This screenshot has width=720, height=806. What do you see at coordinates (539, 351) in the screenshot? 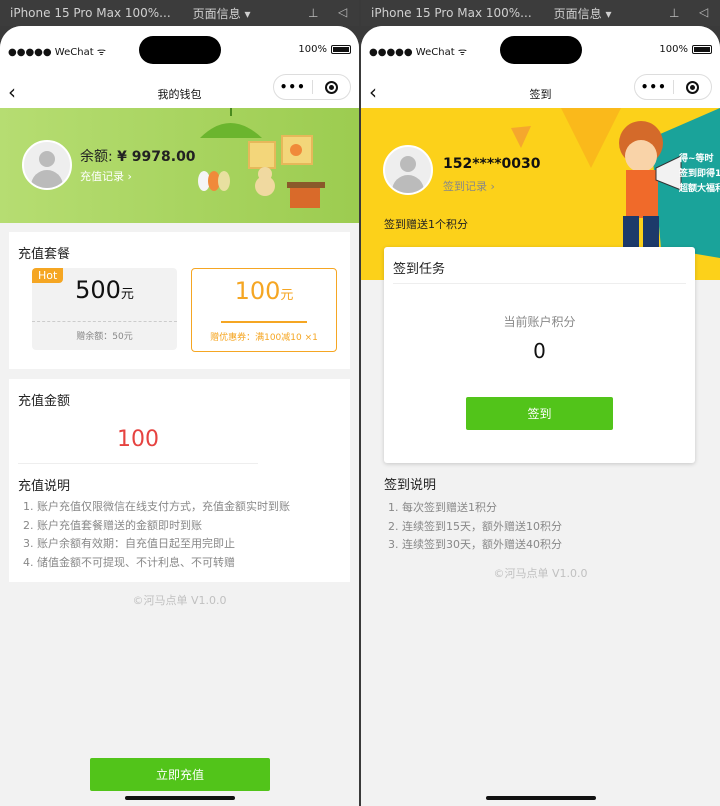
I see `points-value: 0` at bounding box center [539, 351].